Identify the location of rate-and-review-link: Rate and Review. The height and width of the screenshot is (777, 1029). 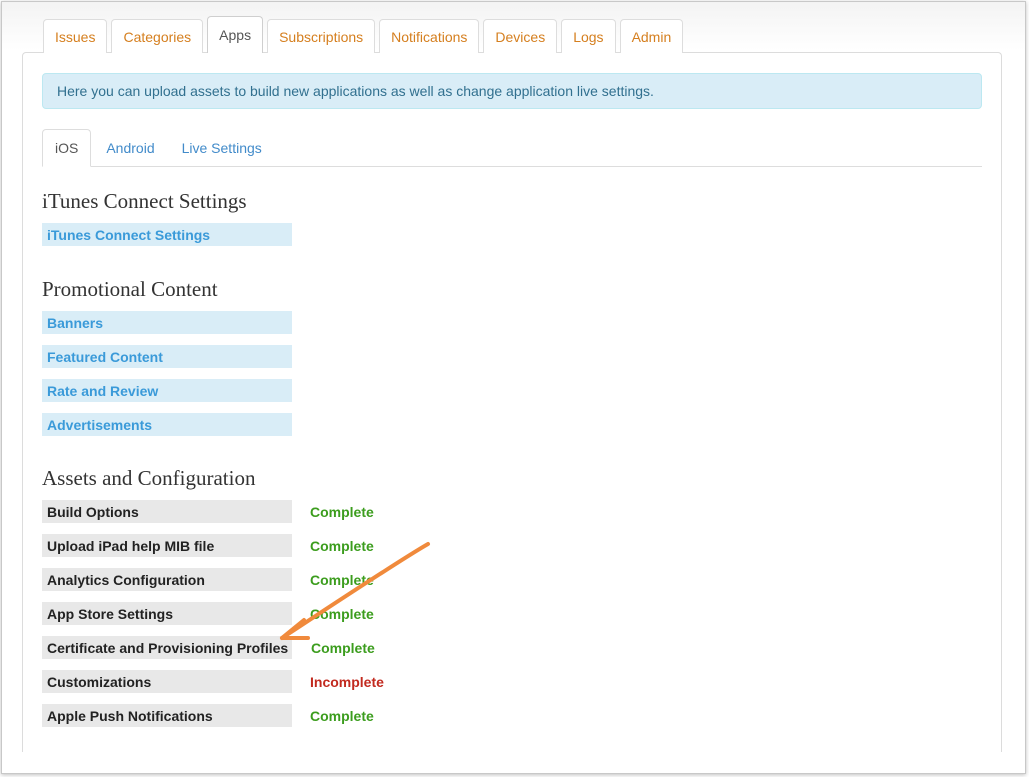
(167, 390).